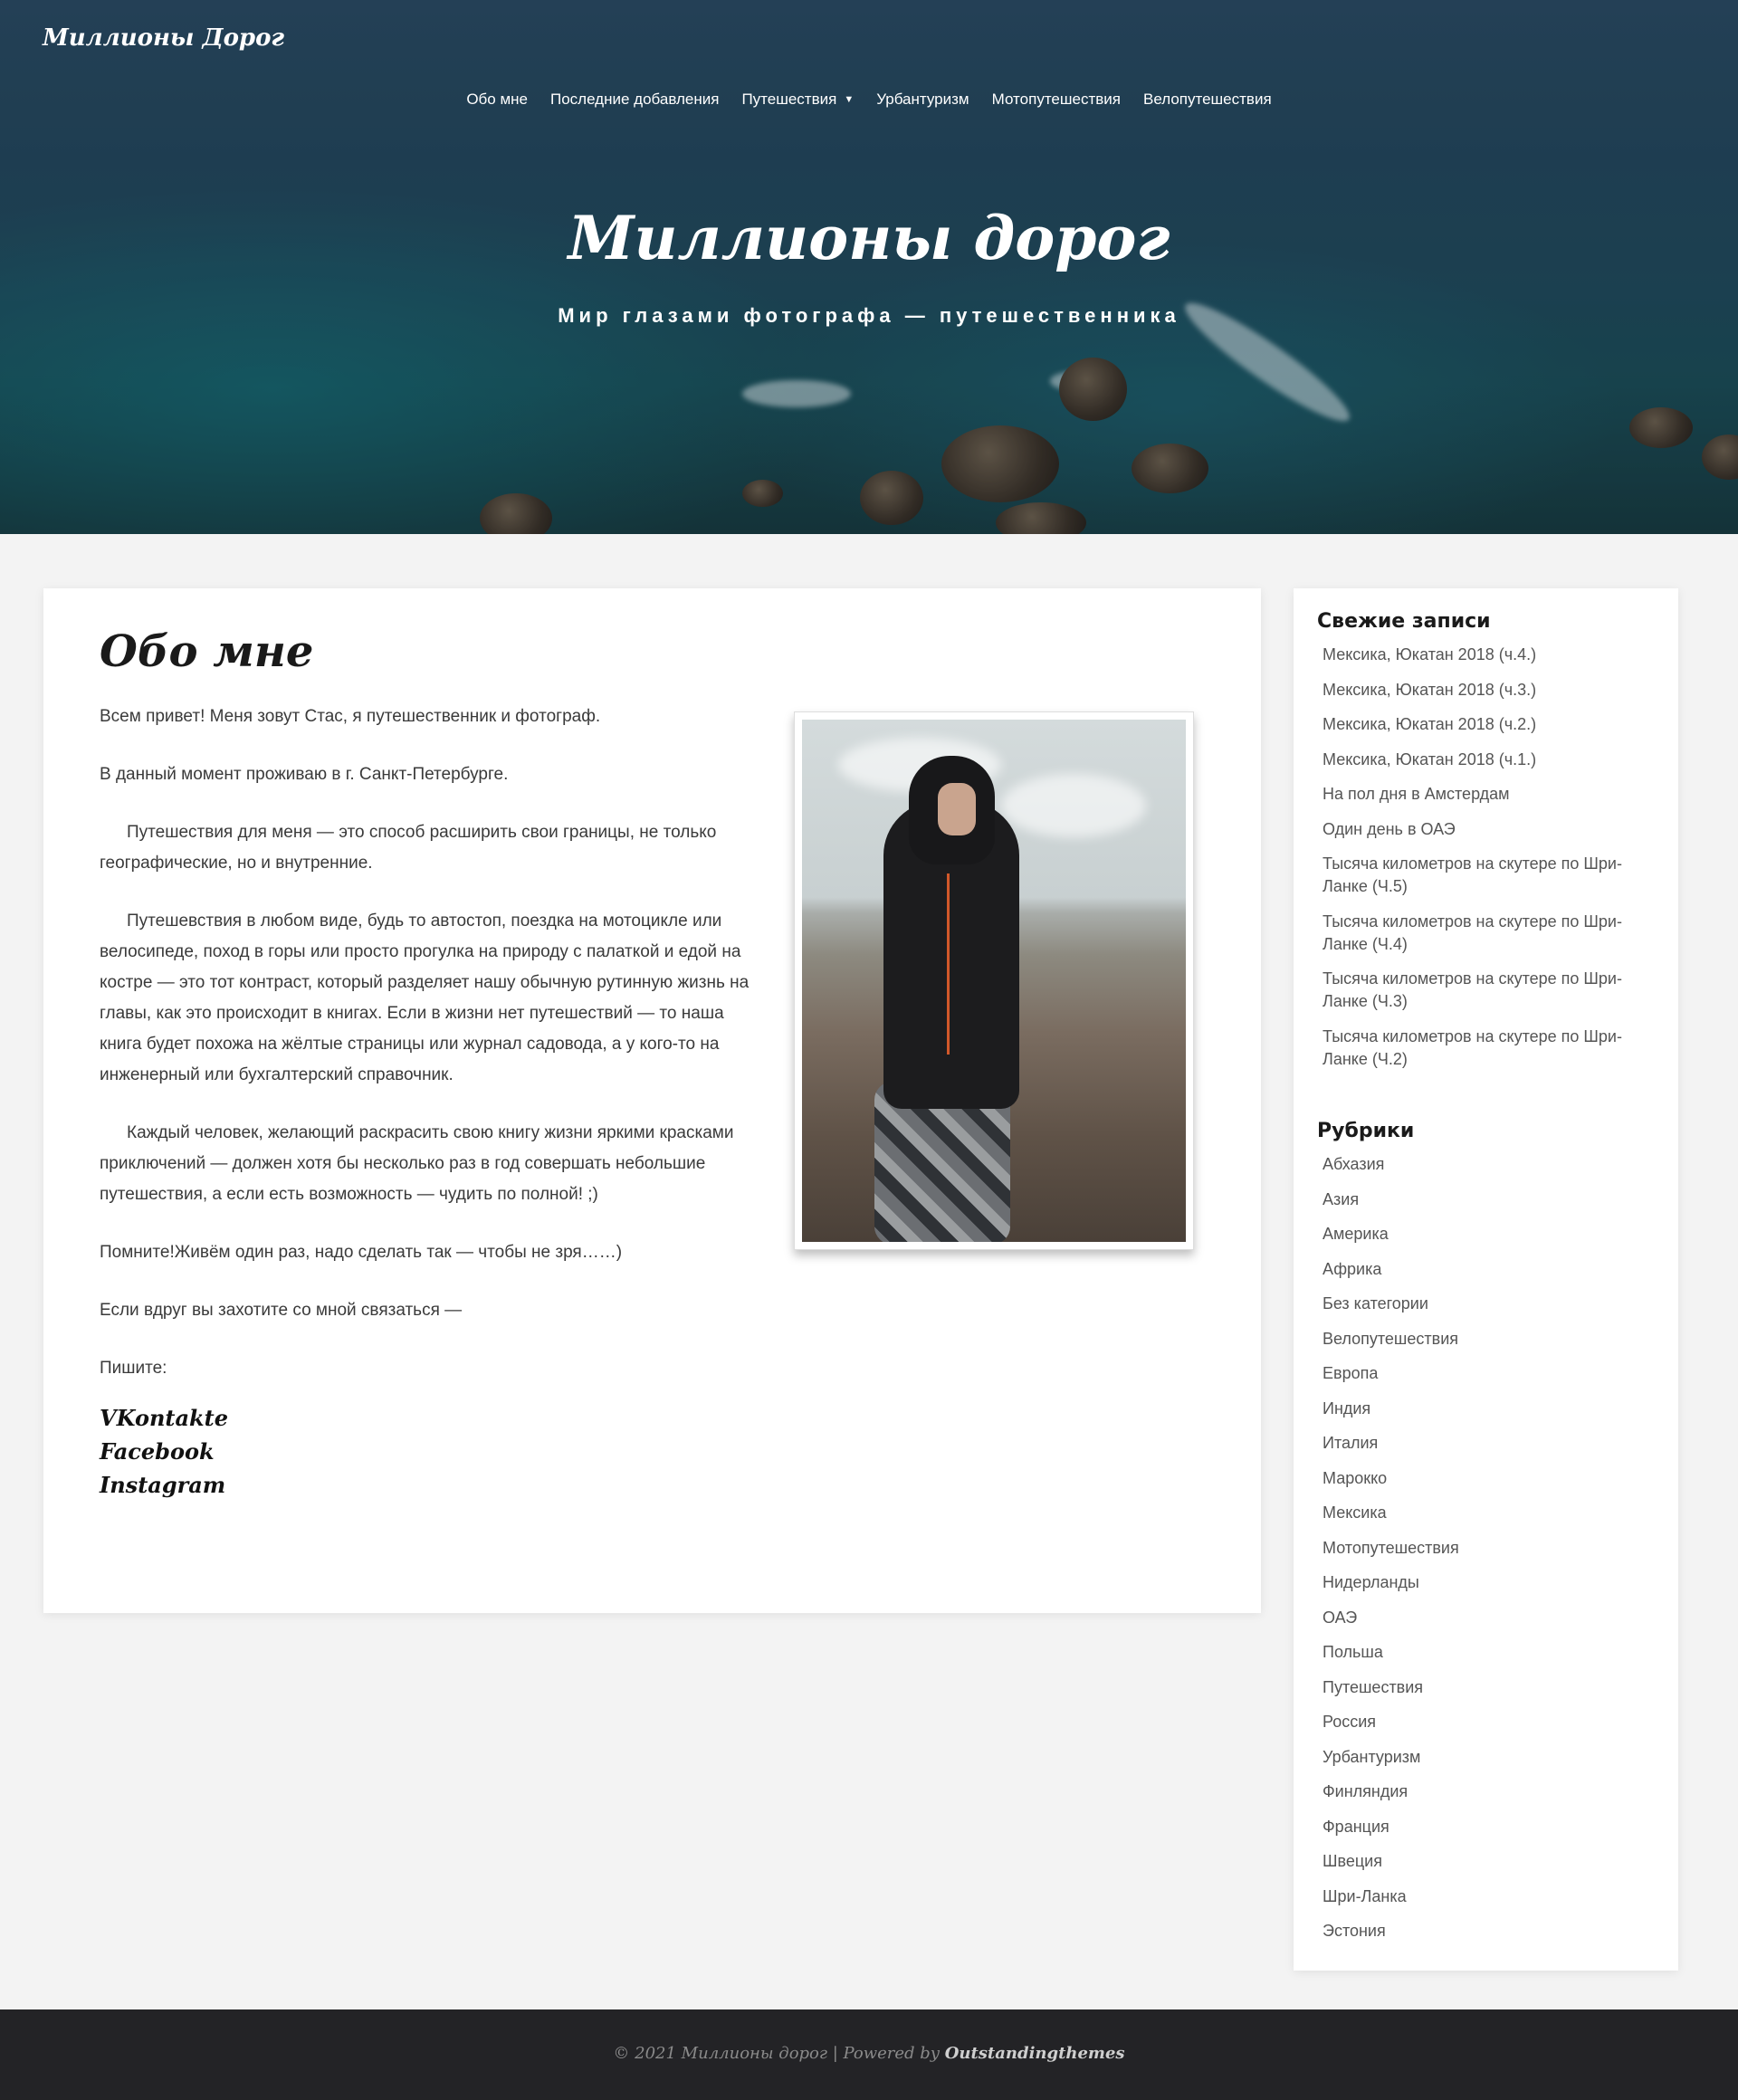 This screenshot has width=1738, height=2100. Describe the element at coordinates (1429, 759) in the screenshot. I see `recent-post-link: Мексика, Юкатан 2018 (ч.1.)` at that location.